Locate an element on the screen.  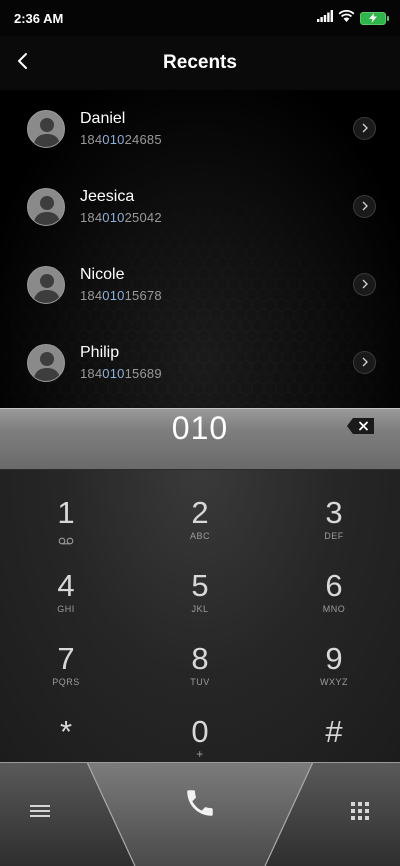
dial-key-5: 5 JKL is located at coordinates (200, 601).